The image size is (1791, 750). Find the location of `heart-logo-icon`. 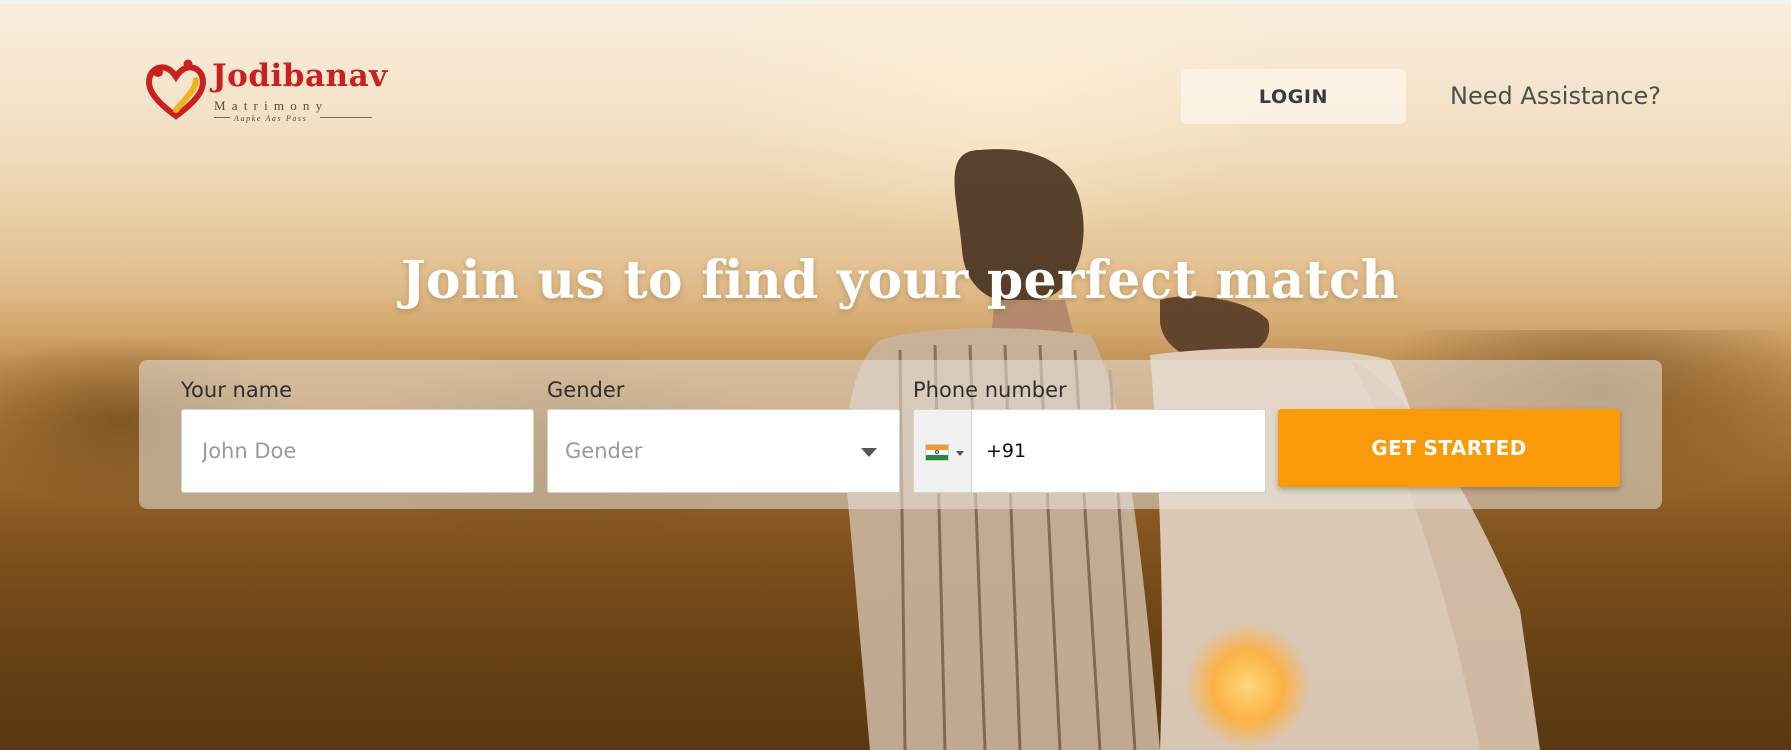

heart-logo-icon is located at coordinates (176, 89).